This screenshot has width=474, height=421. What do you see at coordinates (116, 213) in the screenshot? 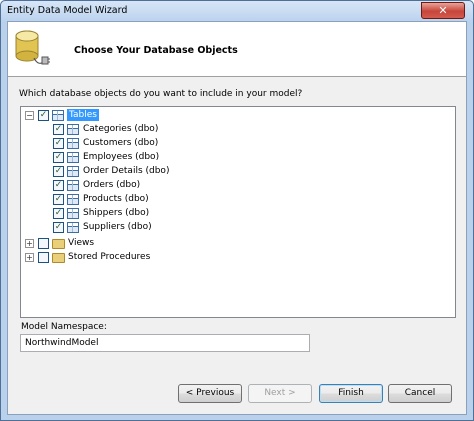
I see `tree-label-table: Shippers (dbo)` at bounding box center [116, 213].